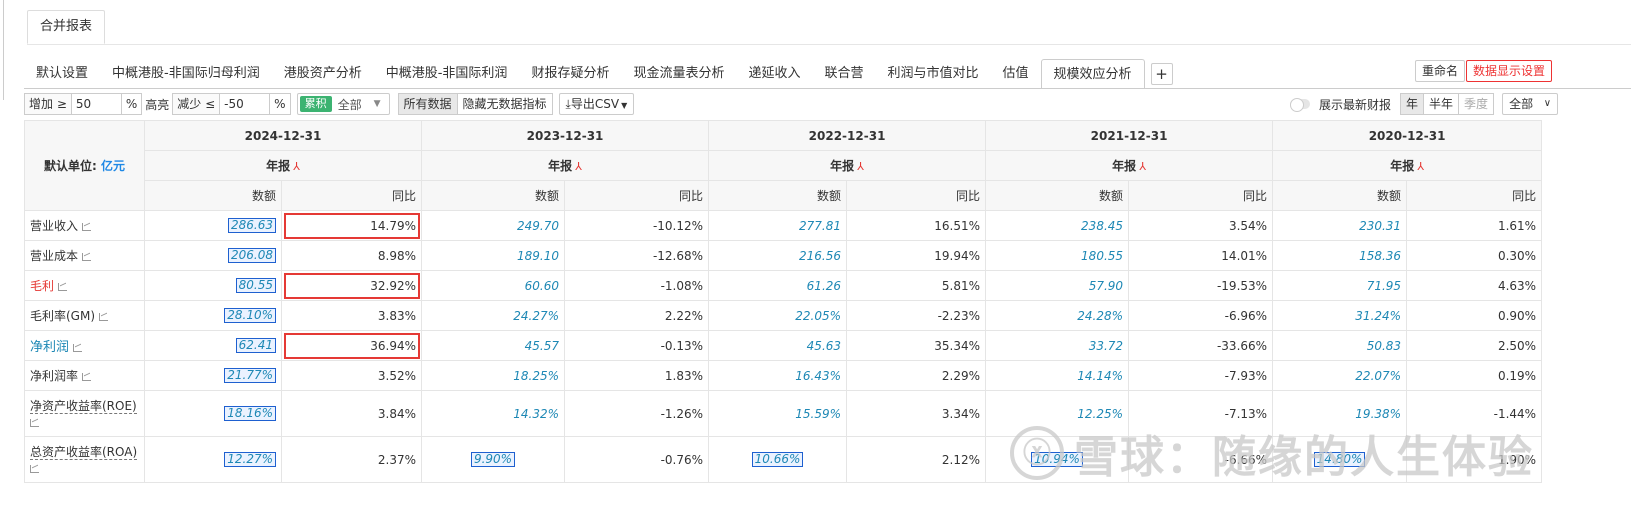  I want to click on amount-cell: 22.05%, so click(778, 315).